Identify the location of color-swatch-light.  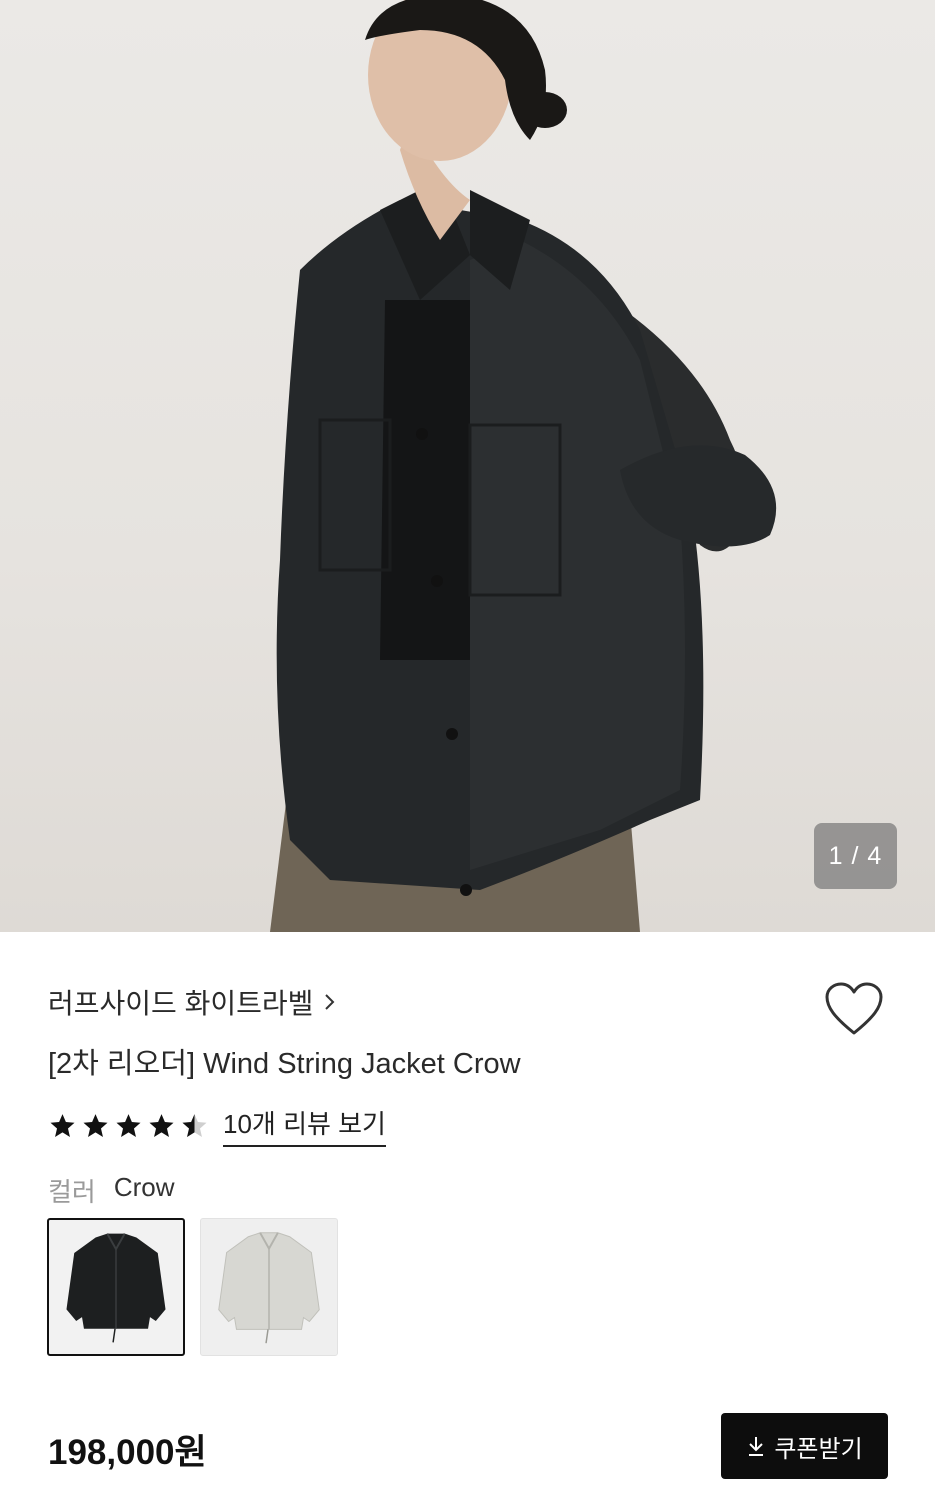
(269, 1287).